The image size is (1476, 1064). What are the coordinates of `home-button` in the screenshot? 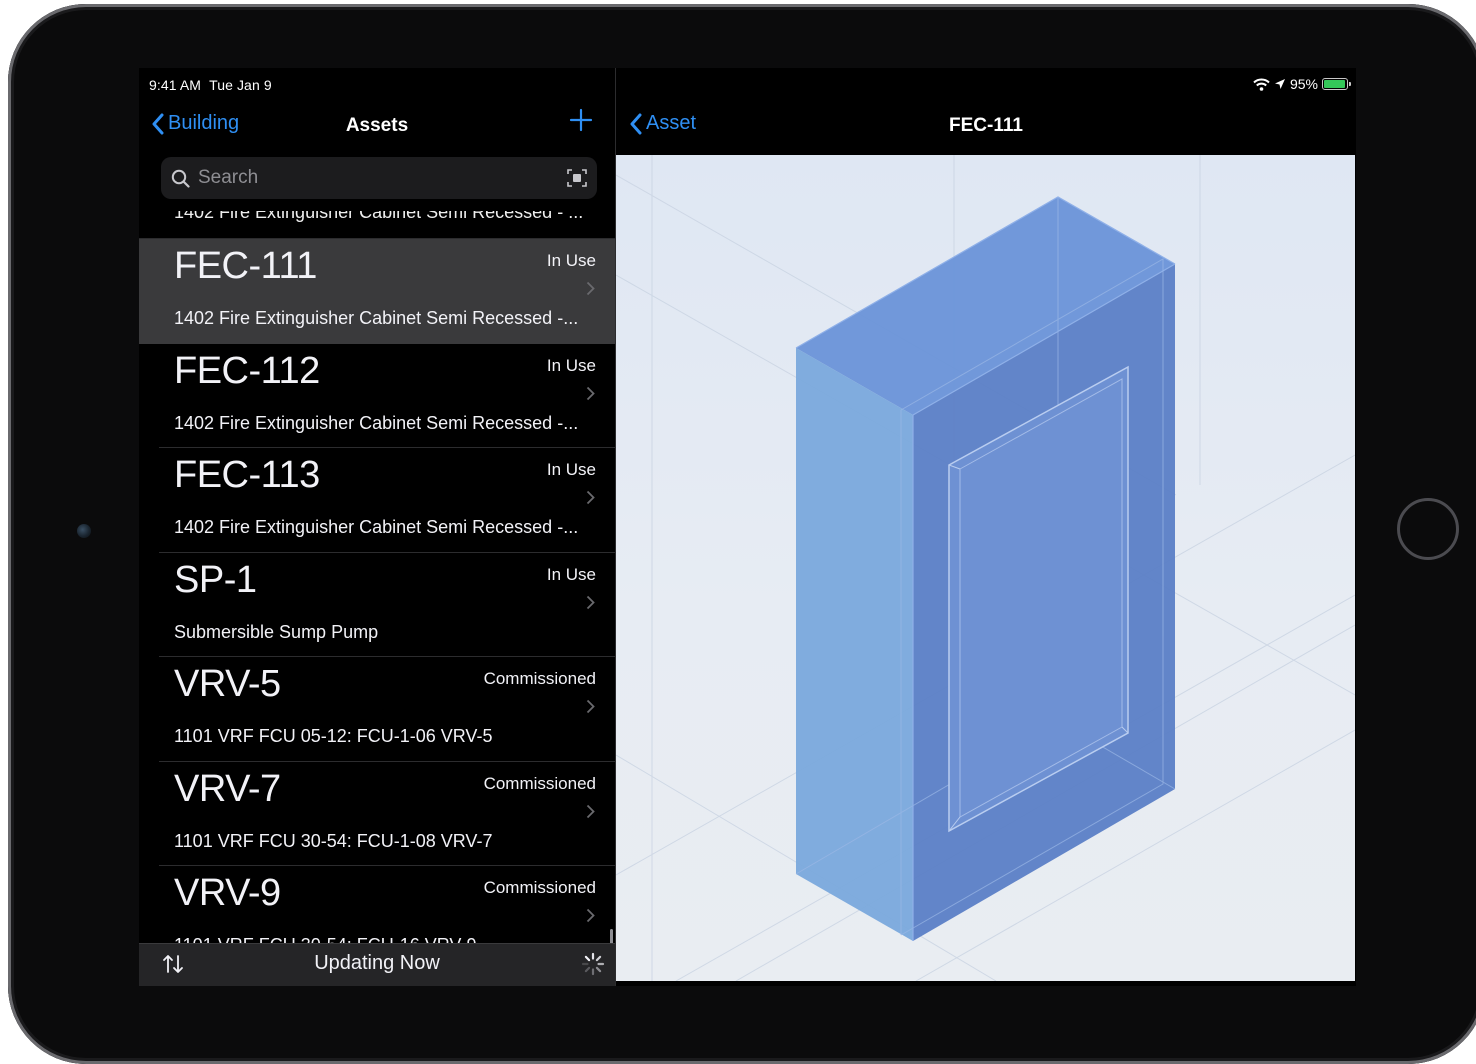 It's located at (1428, 529).